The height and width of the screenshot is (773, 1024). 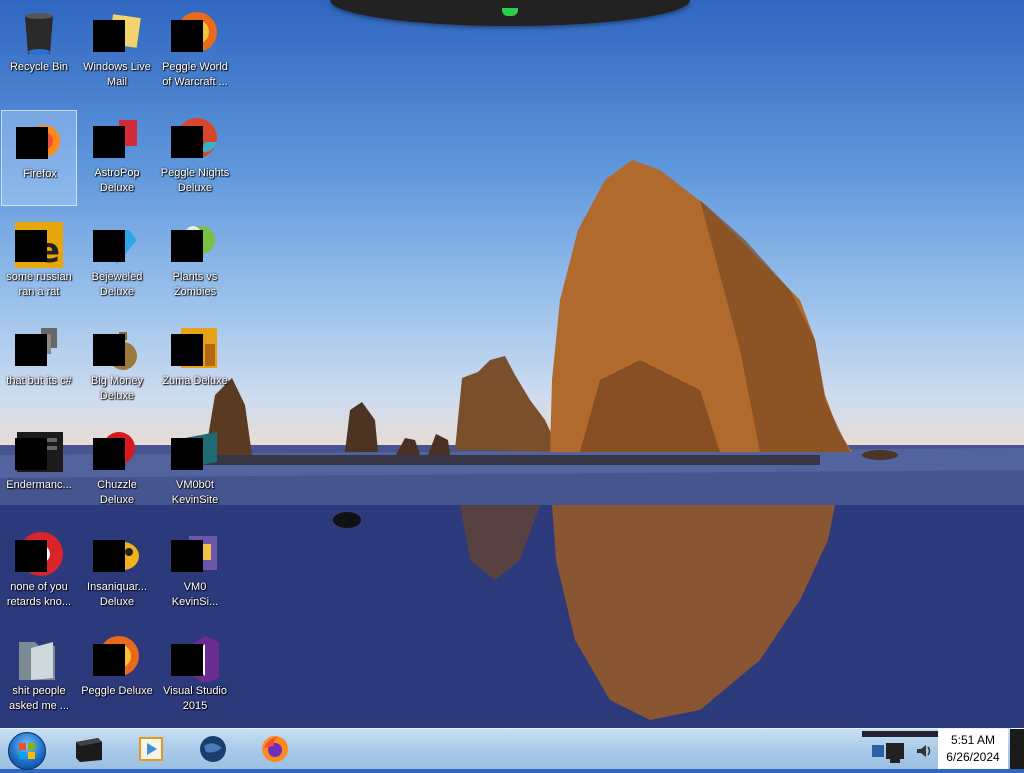 I want to click on system-tray, so click(x=900, y=749).